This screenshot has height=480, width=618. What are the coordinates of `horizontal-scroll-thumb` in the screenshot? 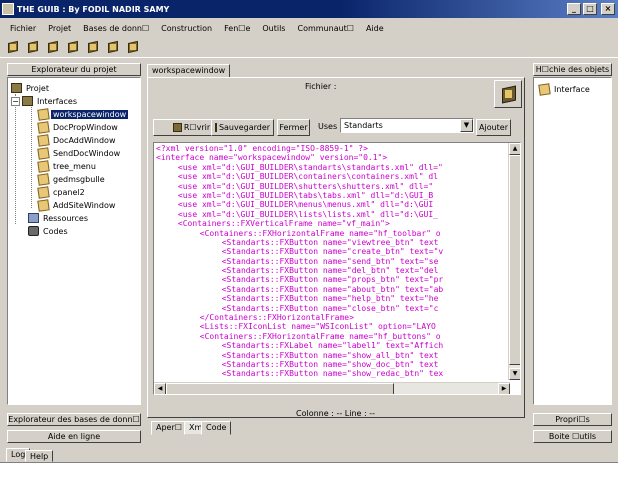 It's located at (280, 388).